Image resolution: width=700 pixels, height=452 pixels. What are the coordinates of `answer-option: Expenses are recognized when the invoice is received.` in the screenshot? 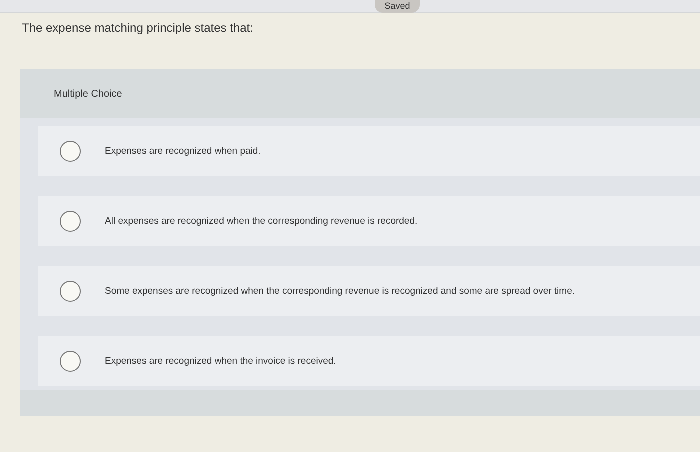 It's located at (369, 361).